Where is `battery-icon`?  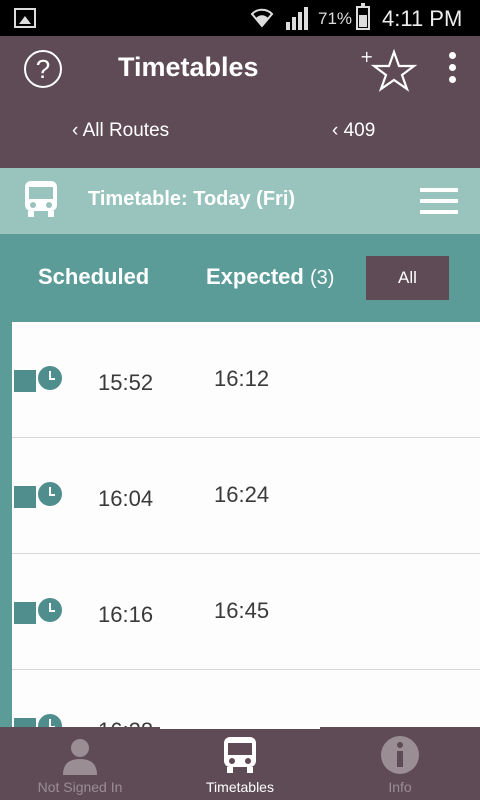 battery-icon is located at coordinates (363, 16).